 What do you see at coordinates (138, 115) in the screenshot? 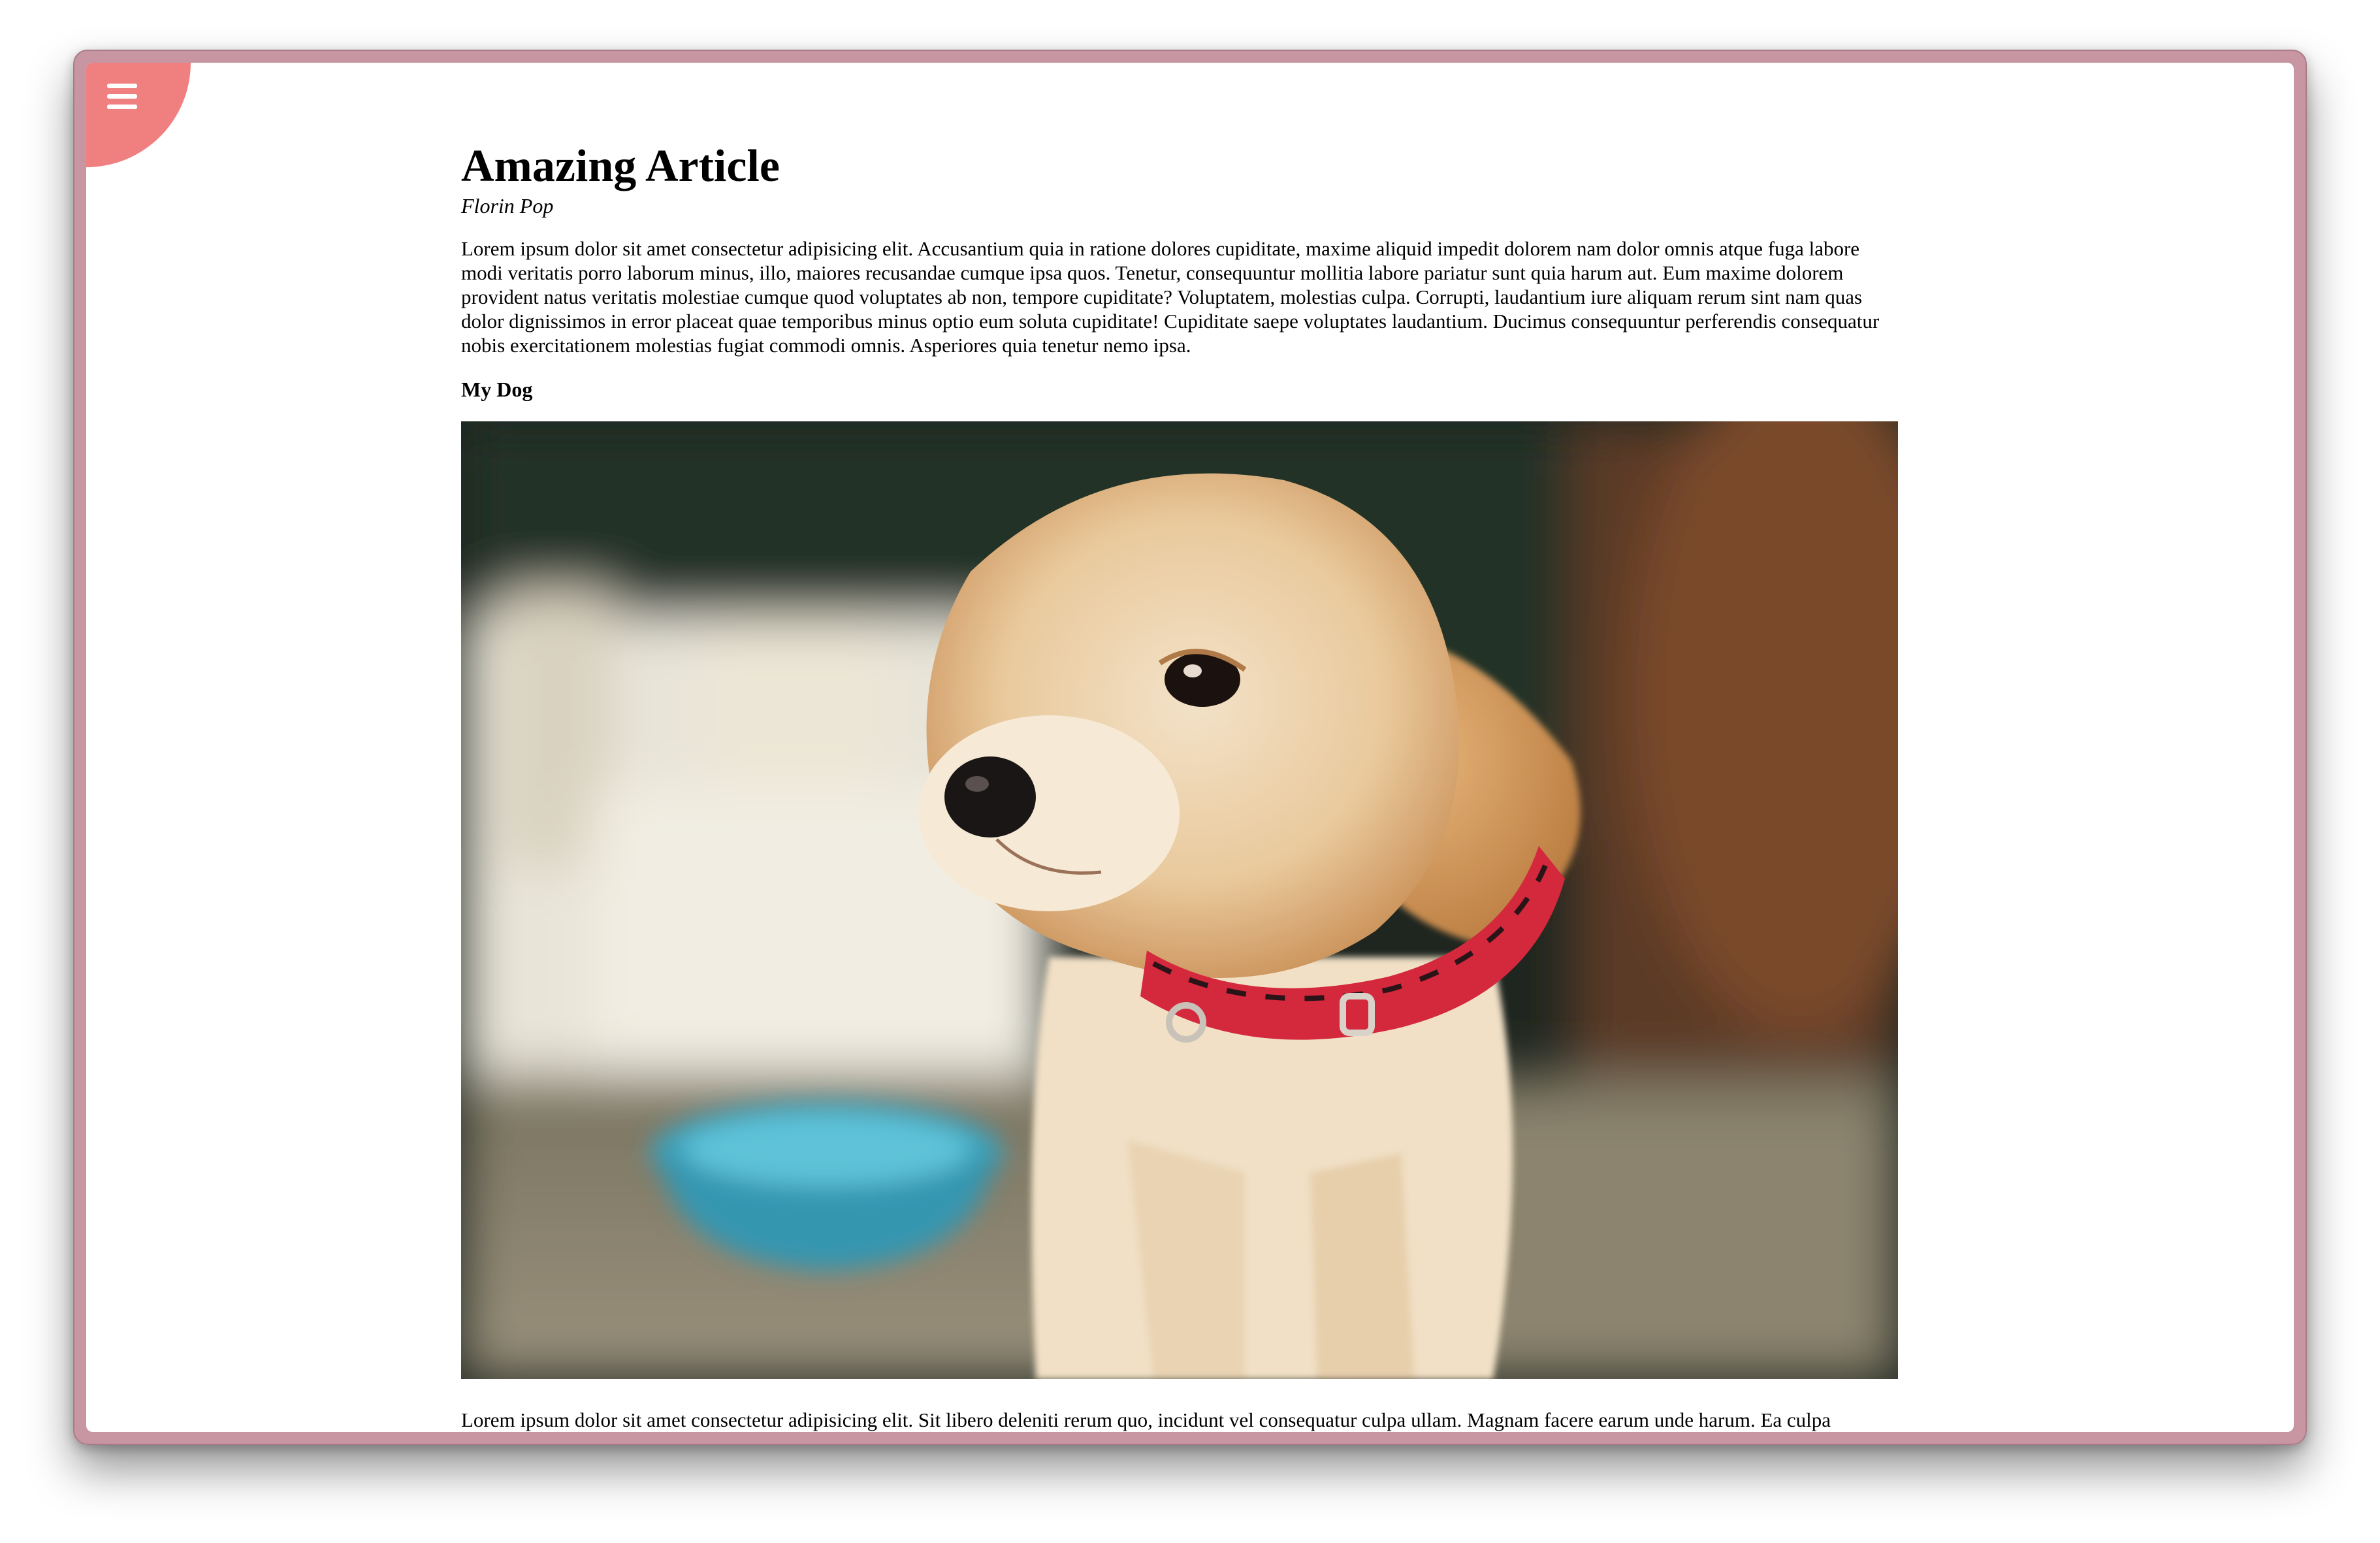
I see `menu-toggle-button` at bounding box center [138, 115].